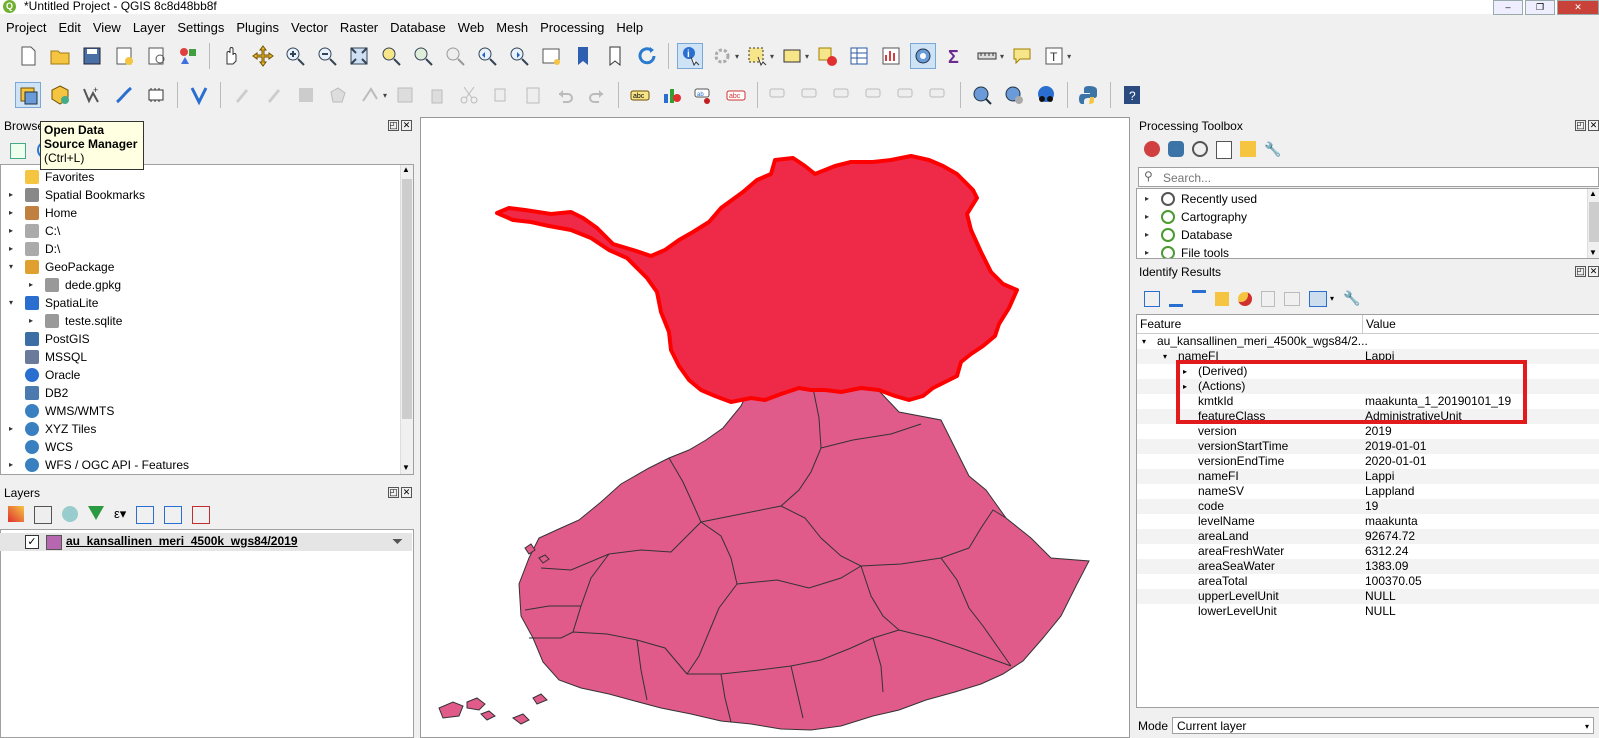 This screenshot has height=738, width=1599. What do you see at coordinates (1368, 476) in the screenshot?
I see `identify-attribute-row: nameFI Lappi` at bounding box center [1368, 476].